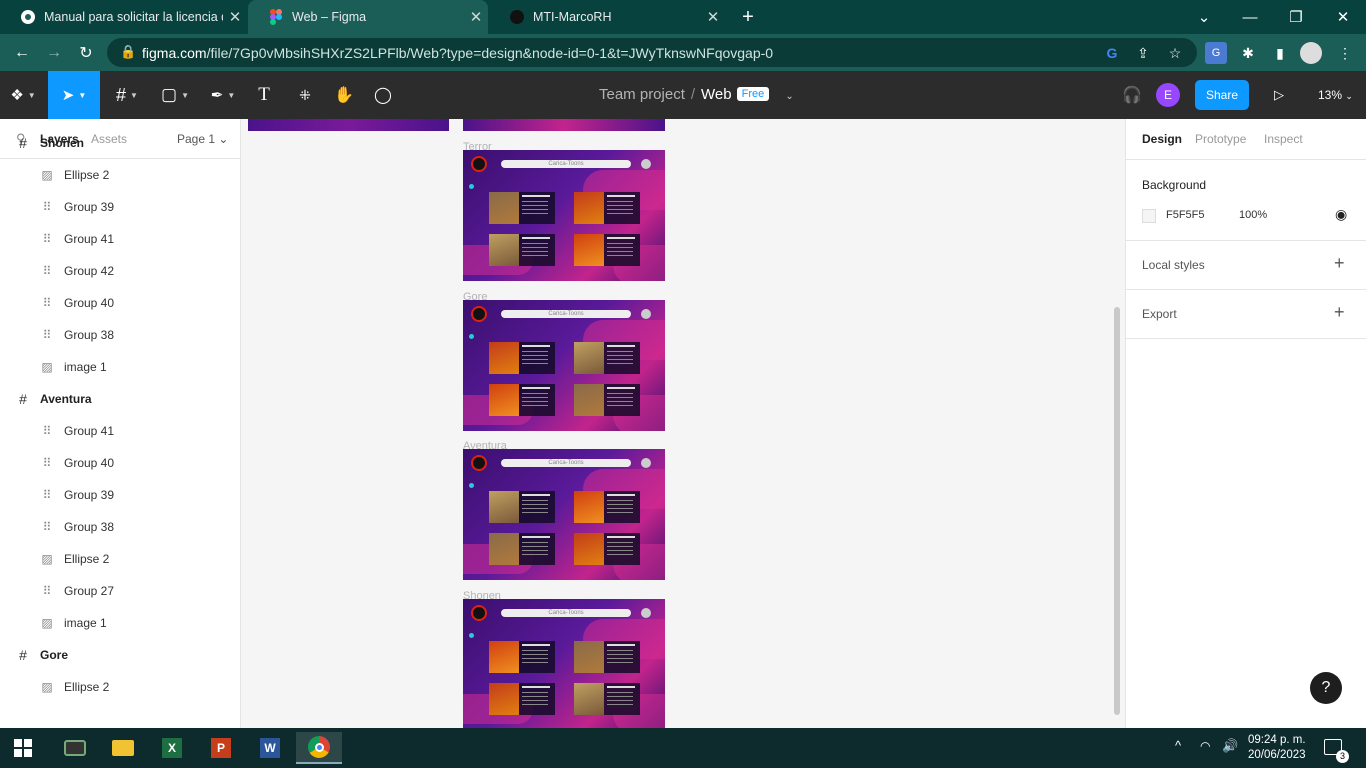  Describe the element at coordinates (120, 271) in the screenshot. I see `layer-row-group: ⠿ Group 42` at that location.